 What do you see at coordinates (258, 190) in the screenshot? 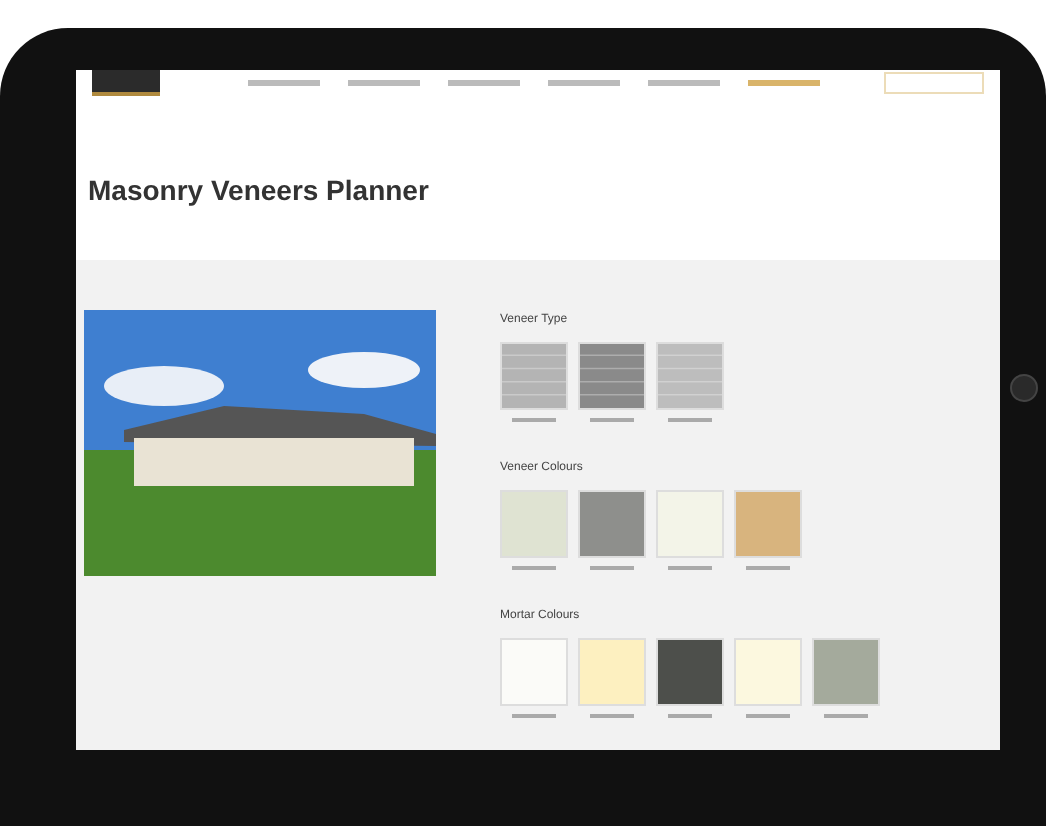
I see `page-title: Masonry Veneers Planner` at bounding box center [258, 190].